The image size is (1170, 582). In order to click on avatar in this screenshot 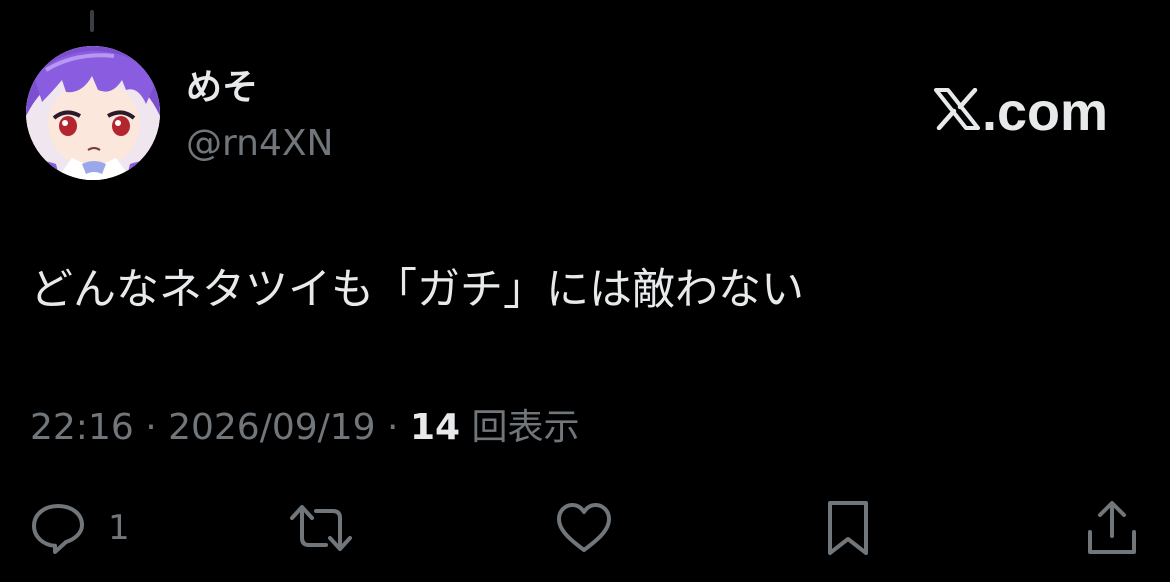, I will do `click(93, 113)`.